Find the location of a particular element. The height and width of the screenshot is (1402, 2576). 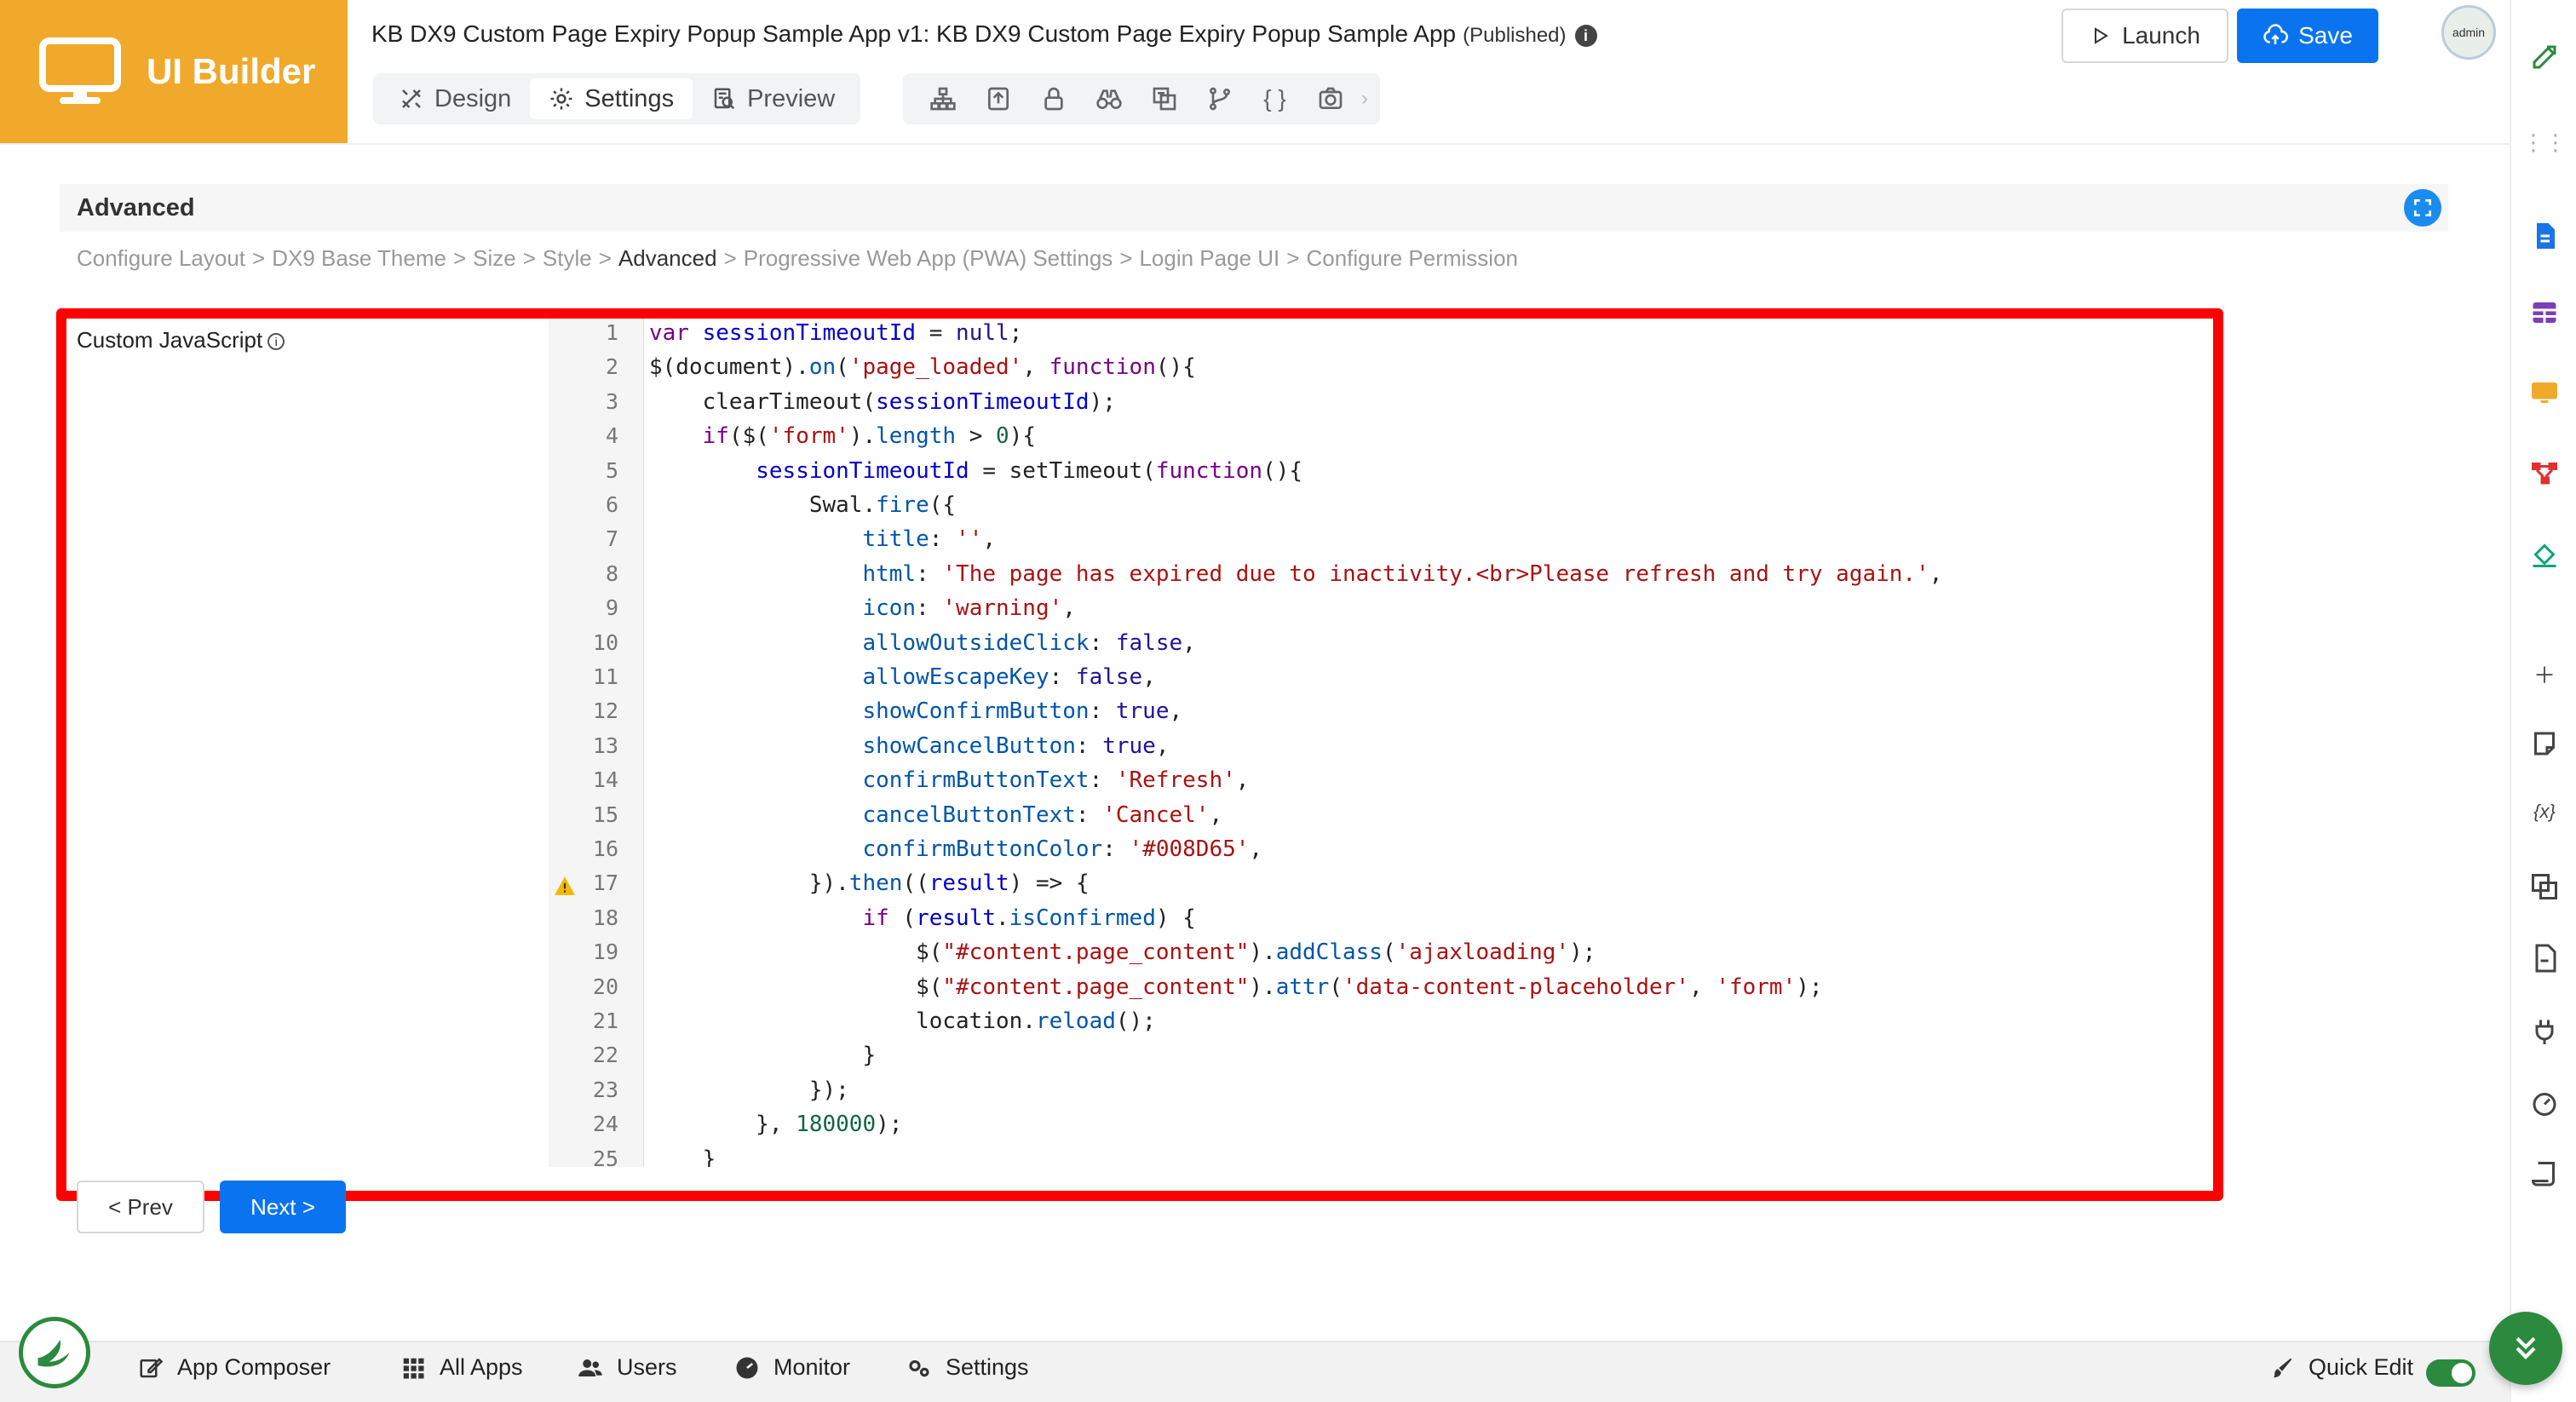

code-braces-button: { } is located at coordinates (1275, 98).